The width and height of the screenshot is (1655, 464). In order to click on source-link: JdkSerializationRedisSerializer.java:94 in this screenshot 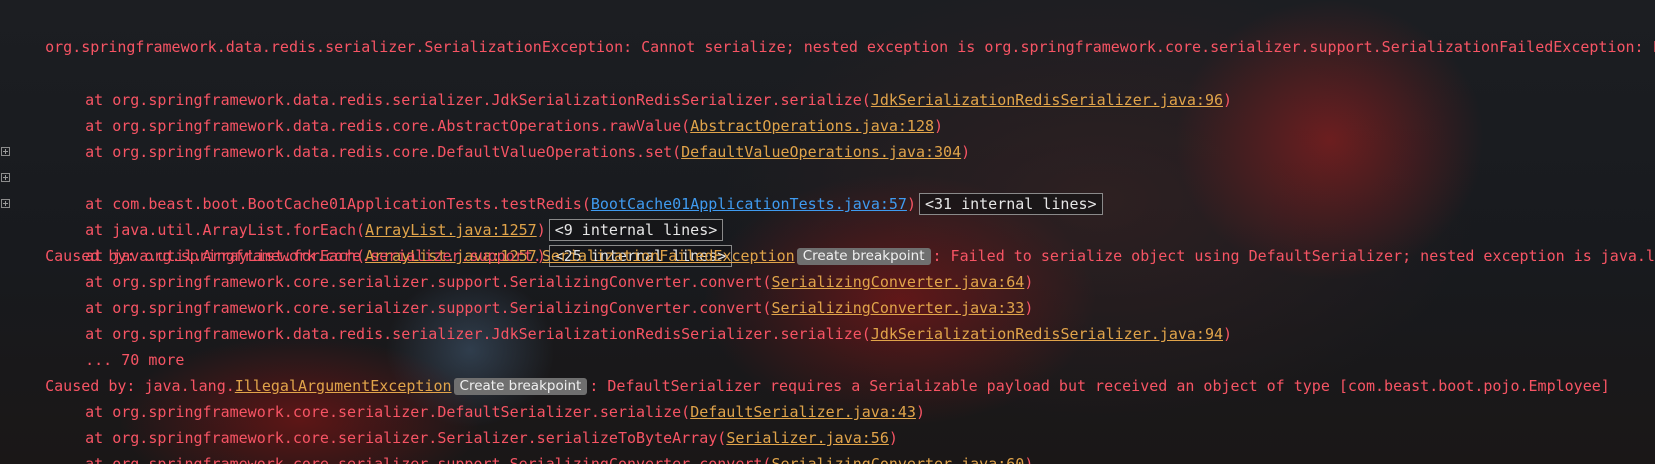, I will do `click(1047, 334)`.